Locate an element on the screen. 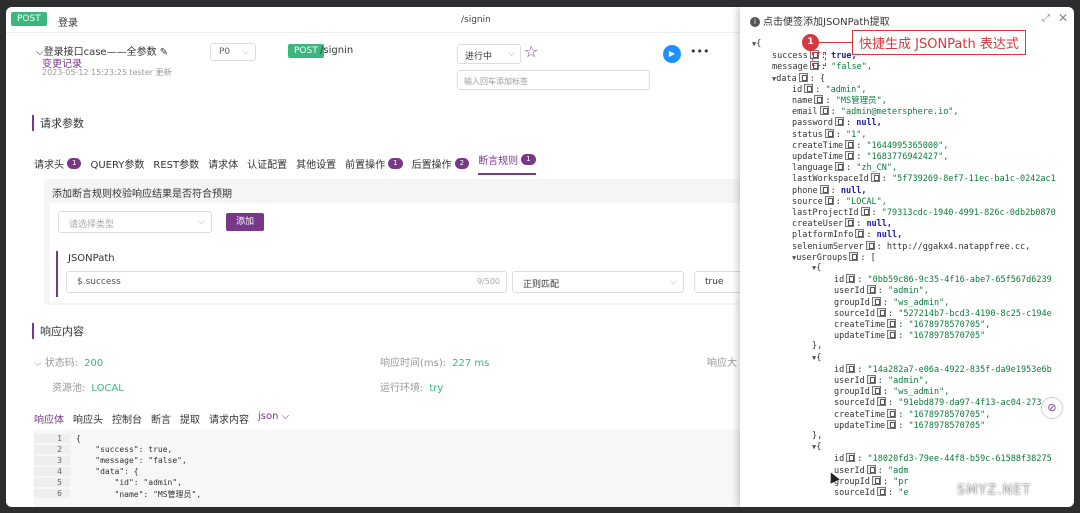 The height and width of the screenshot is (513, 1080). tree-node: id: "14a282a7-e06a-4922-835f-da9e1953e6b is located at coordinates (943, 369).